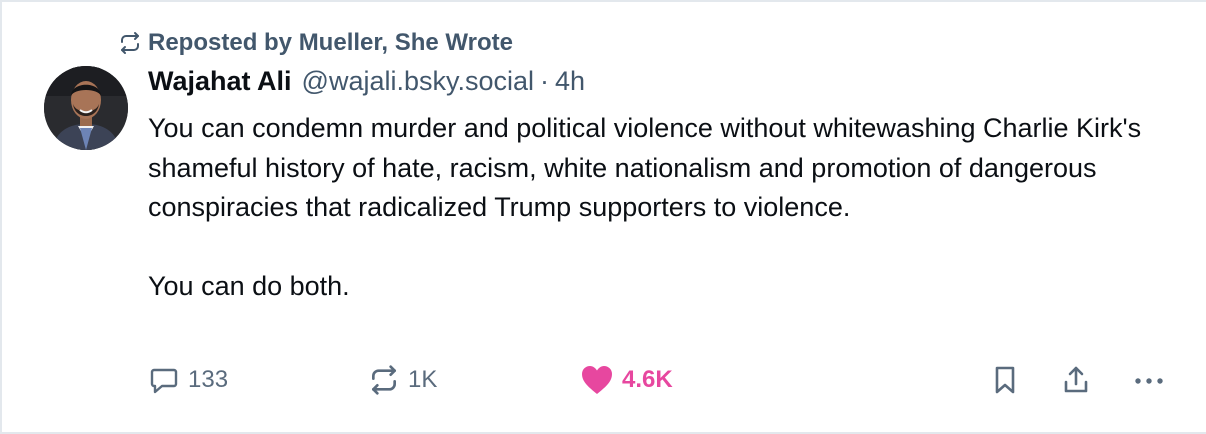  I want to click on like-count: 4.6K, so click(647, 379).